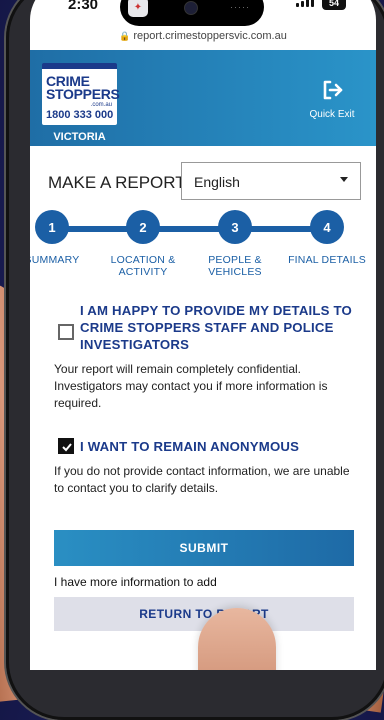 The width and height of the screenshot is (384, 720). I want to click on dots-icon: ·····, so click(240, 7).